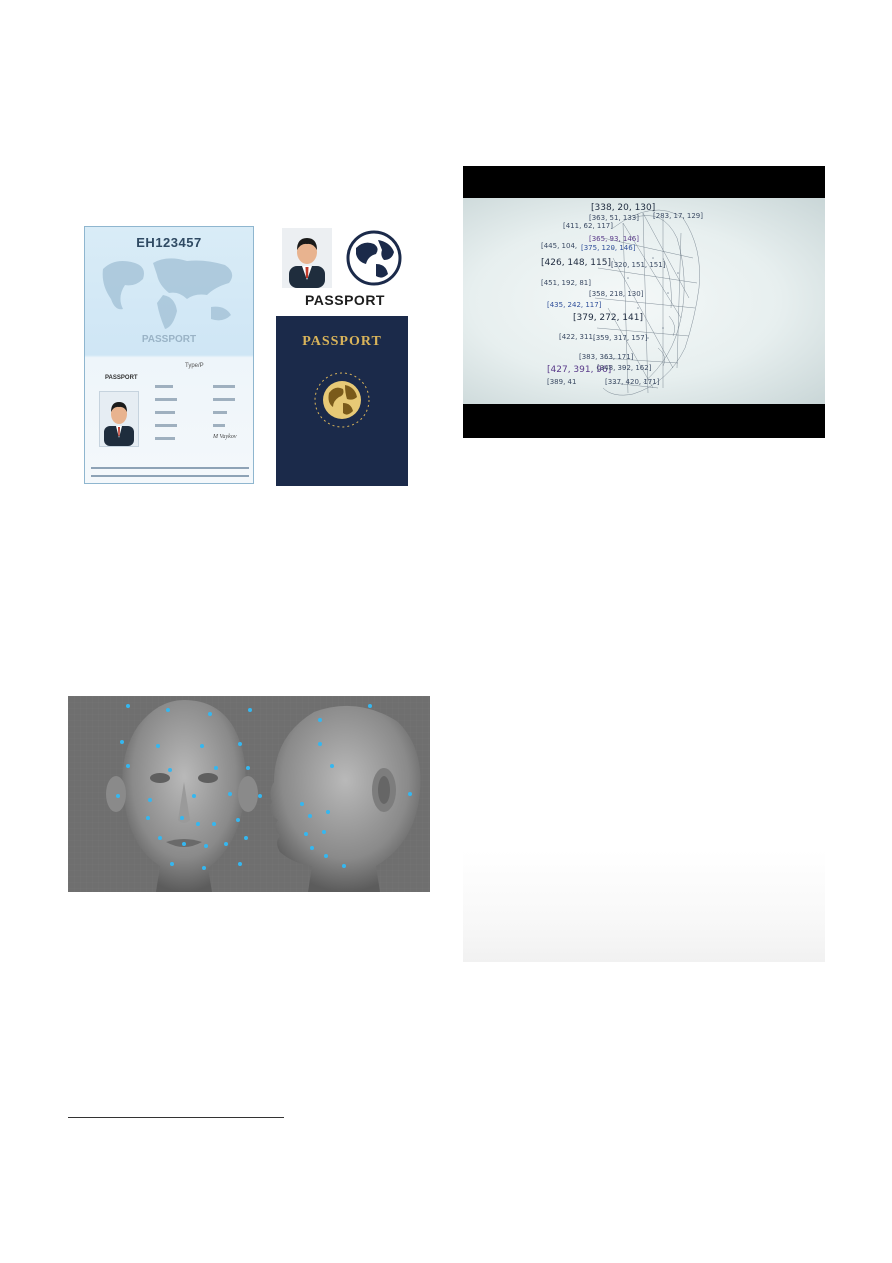 The width and height of the screenshot is (892, 1263). Describe the element at coordinates (566, 283) in the screenshot. I see `coordinate-label: [451, 192, 81]` at that location.